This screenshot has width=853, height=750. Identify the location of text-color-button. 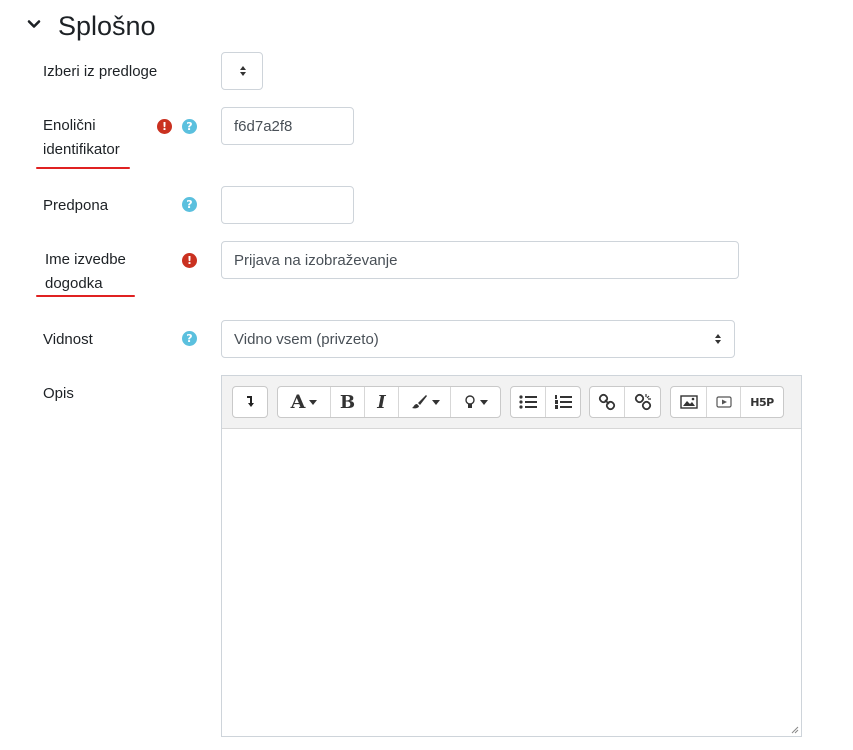
(425, 402).